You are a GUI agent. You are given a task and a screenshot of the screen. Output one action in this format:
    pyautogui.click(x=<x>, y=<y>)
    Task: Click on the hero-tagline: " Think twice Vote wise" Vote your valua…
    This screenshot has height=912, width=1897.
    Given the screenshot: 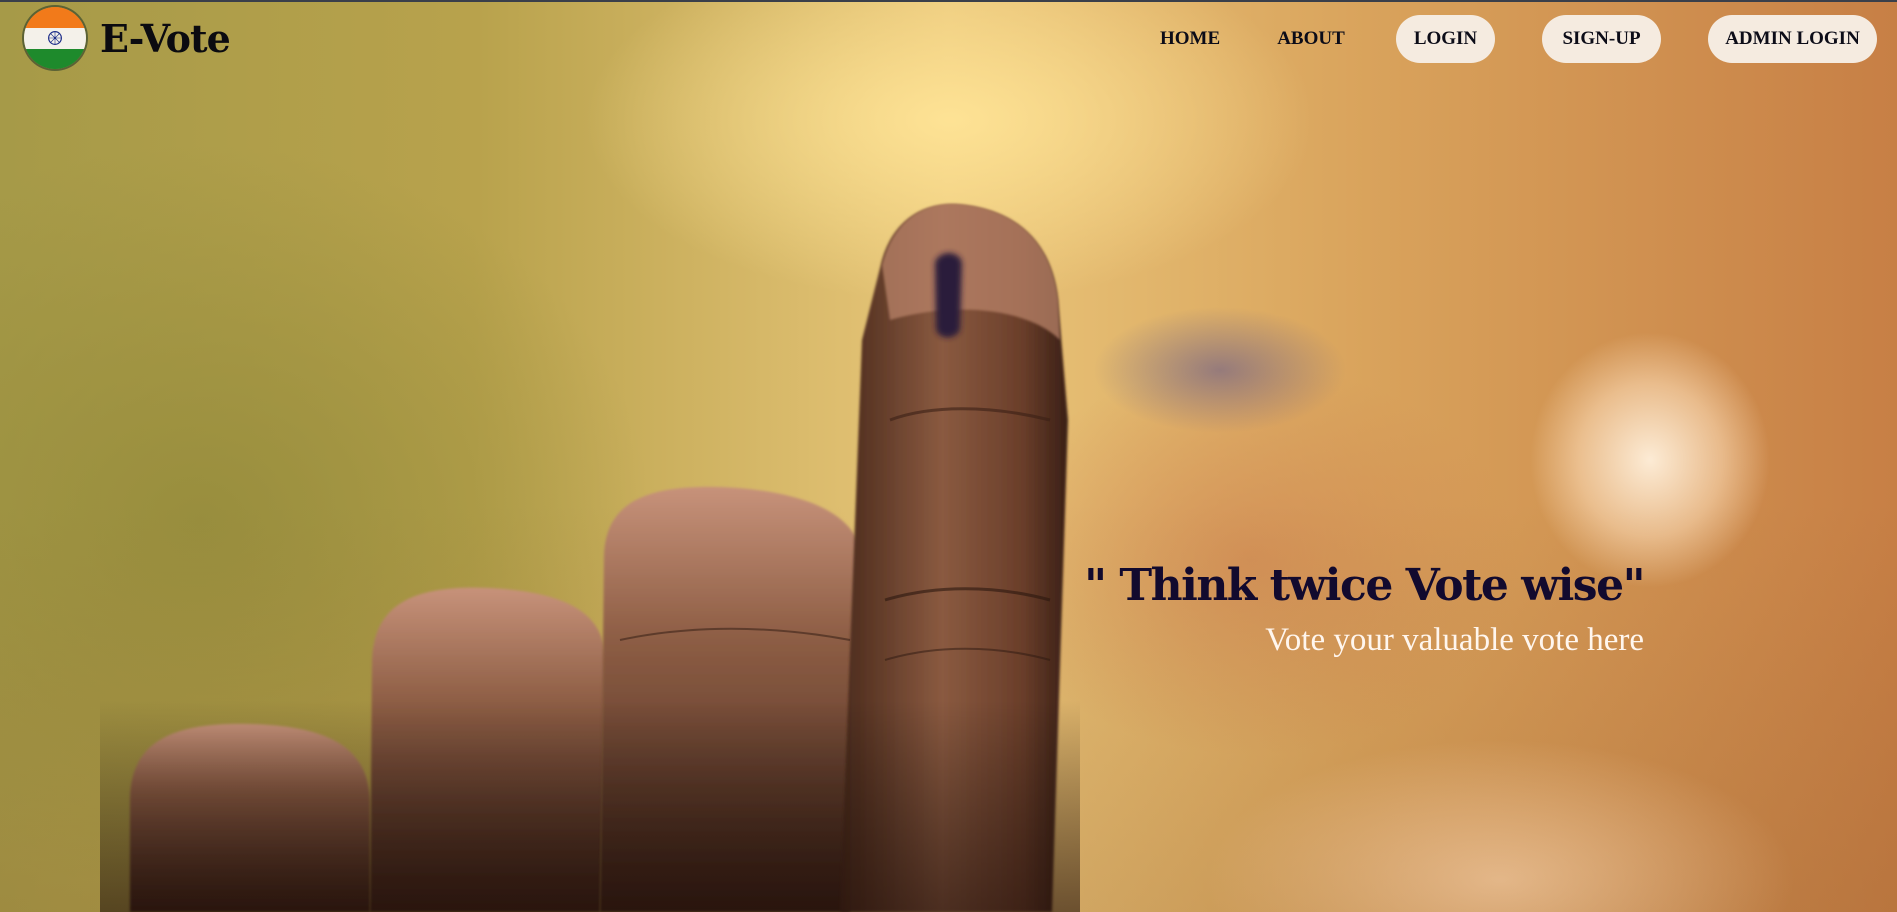 What is the action you would take?
    pyautogui.click(x=1364, y=610)
    